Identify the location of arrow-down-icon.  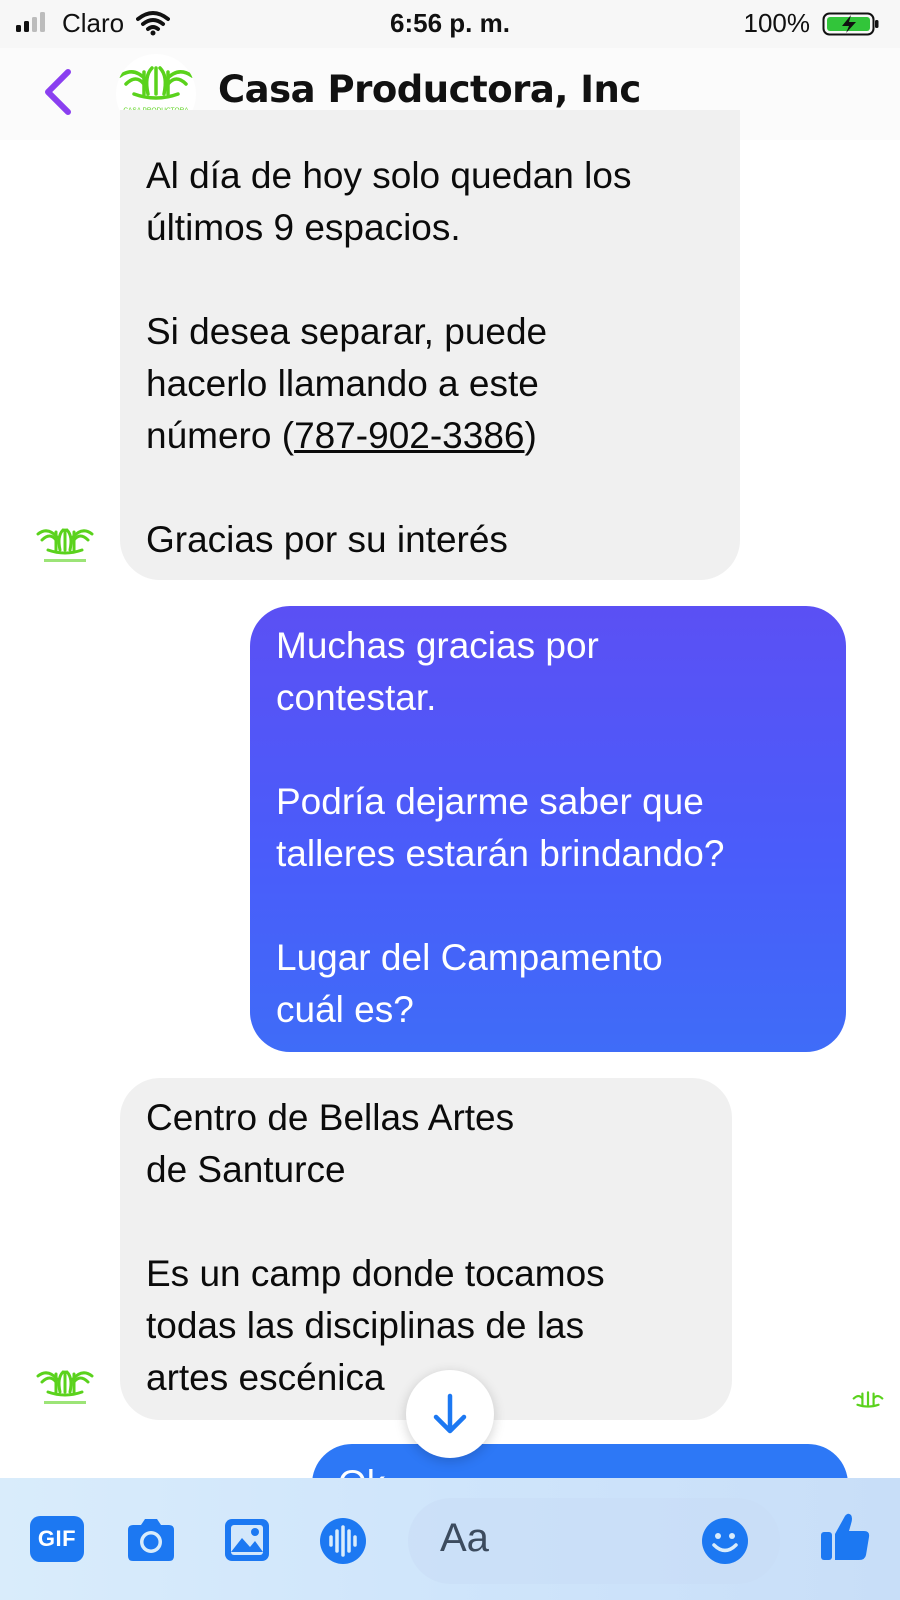
(450, 1413).